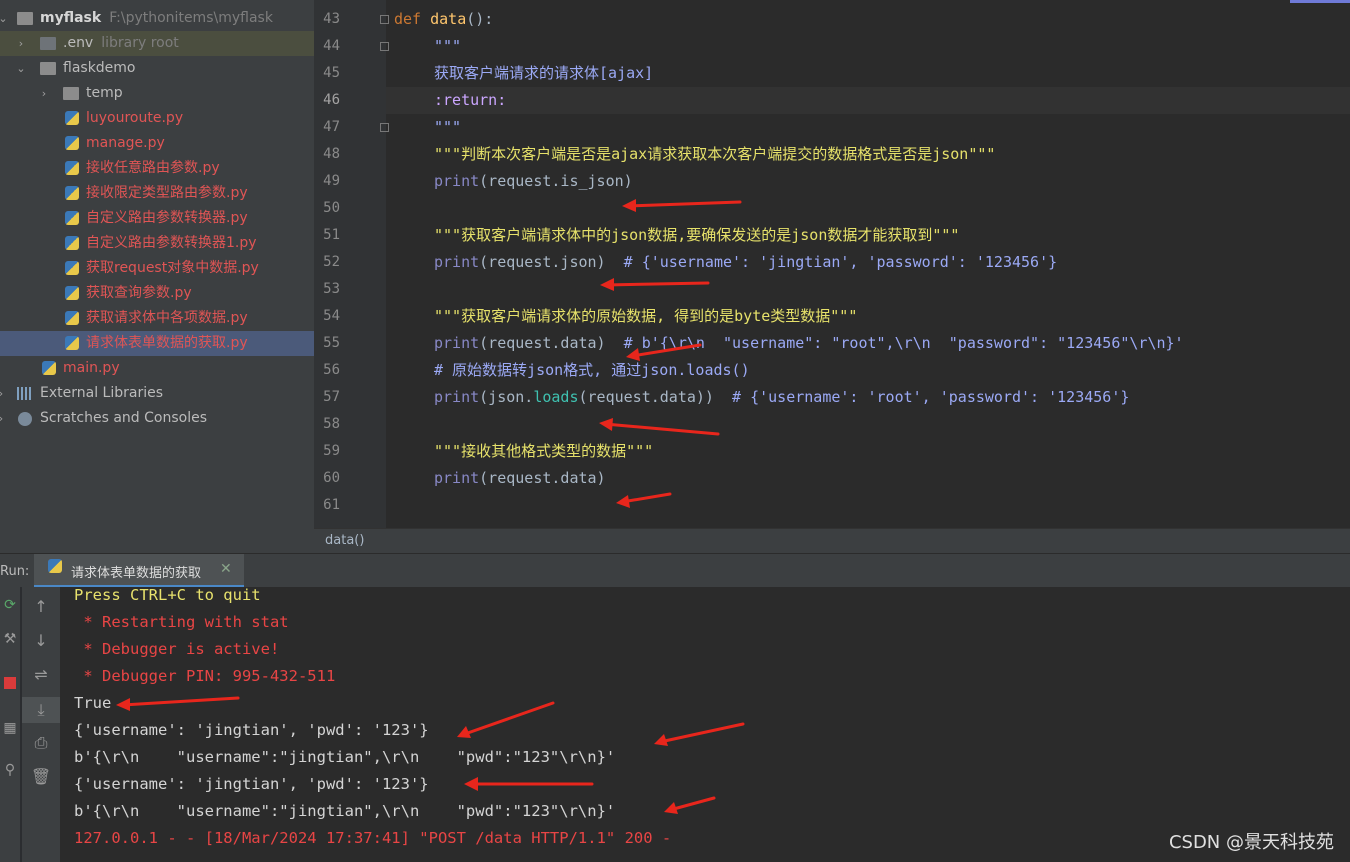 Image resolution: width=1350 pixels, height=862 pixels. I want to click on tree-file: manage.py, so click(157, 143).